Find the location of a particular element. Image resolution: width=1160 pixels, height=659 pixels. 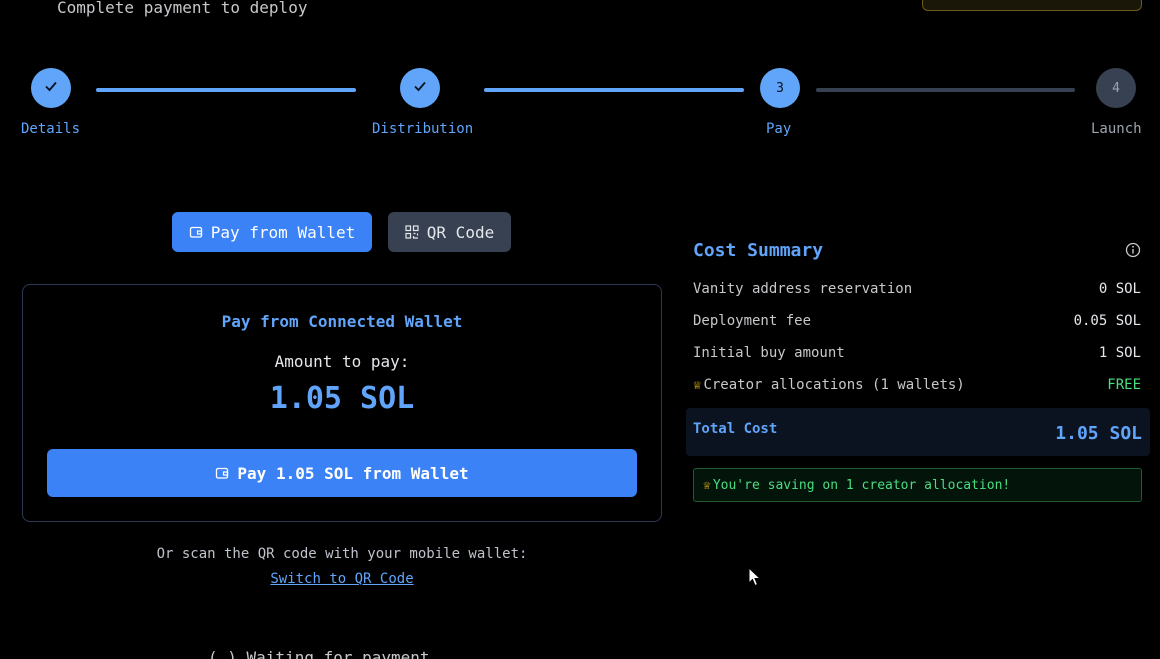

row-label: Creator allocations (1 wallets) is located at coordinates (834, 385).